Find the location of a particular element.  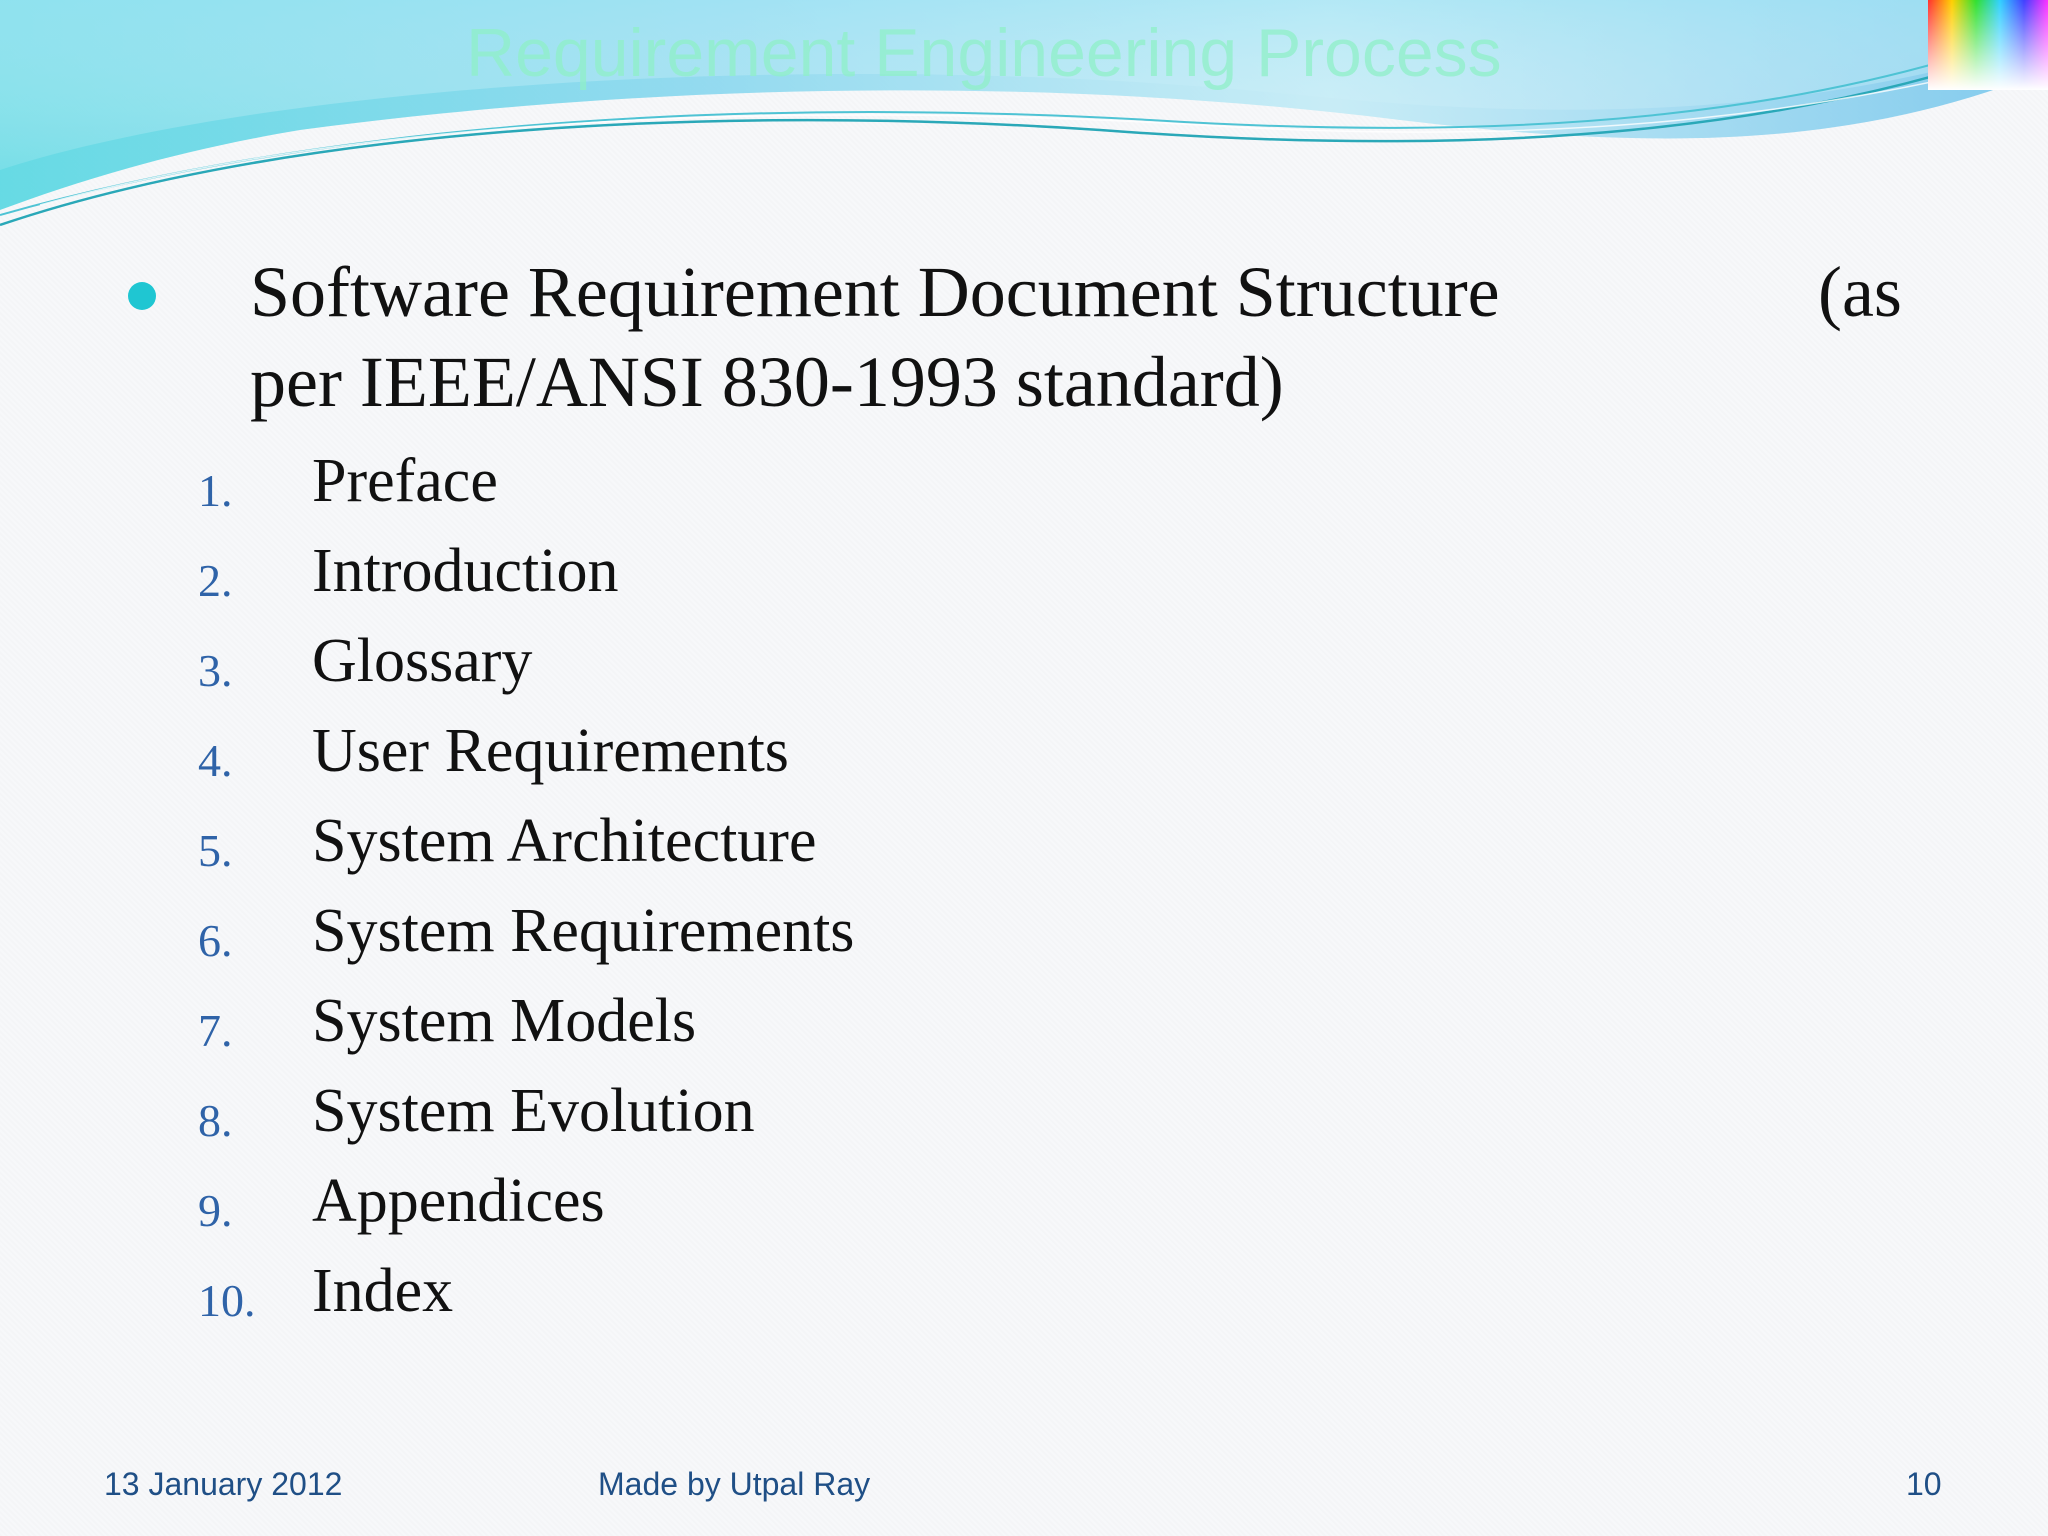

color-spectrum-thumbnail is located at coordinates (1988, 45).